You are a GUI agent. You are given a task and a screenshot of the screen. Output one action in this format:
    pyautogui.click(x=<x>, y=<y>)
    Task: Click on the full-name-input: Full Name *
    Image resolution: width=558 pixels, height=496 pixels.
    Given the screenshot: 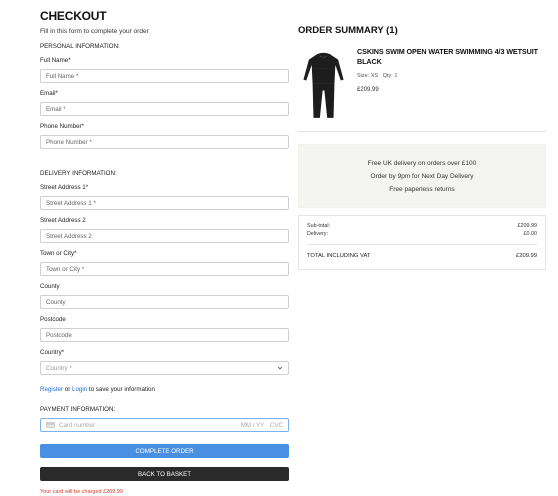 What is the action you would take?
    pyautogui.click(x=164, y=76)
    